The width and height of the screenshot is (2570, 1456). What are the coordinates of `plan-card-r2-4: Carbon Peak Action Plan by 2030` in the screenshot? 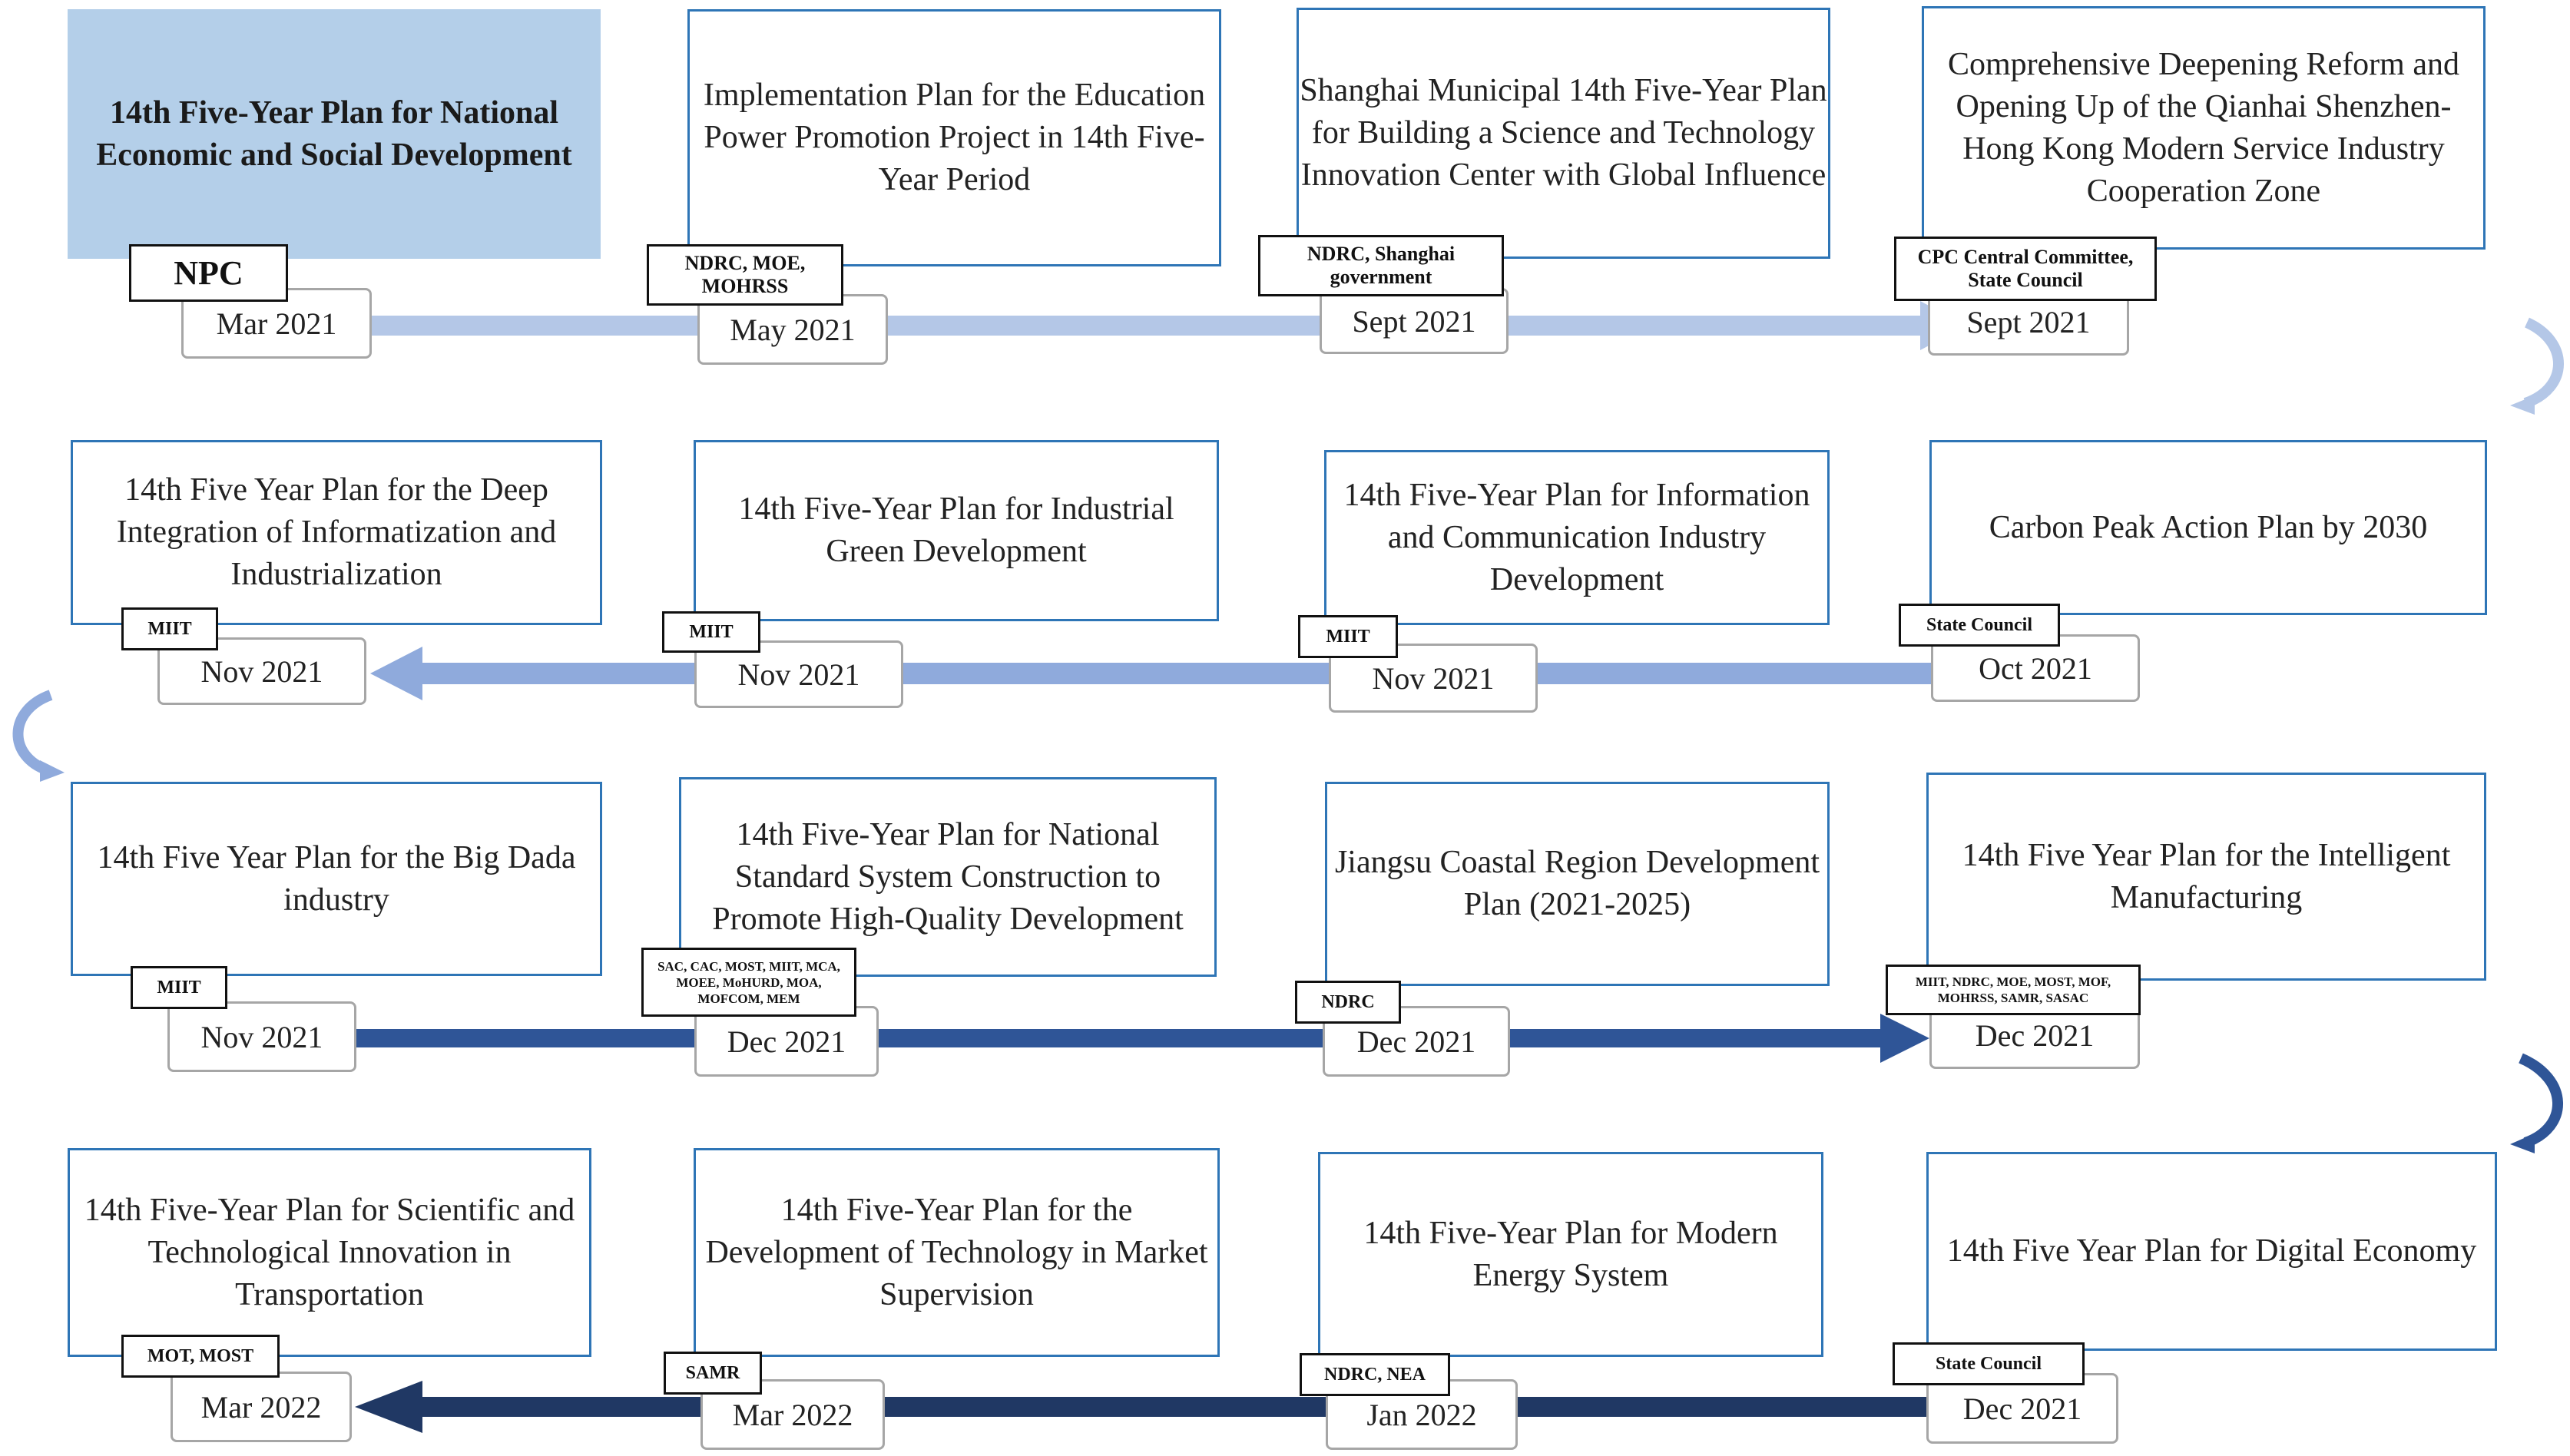 It's located at (2208, 527).